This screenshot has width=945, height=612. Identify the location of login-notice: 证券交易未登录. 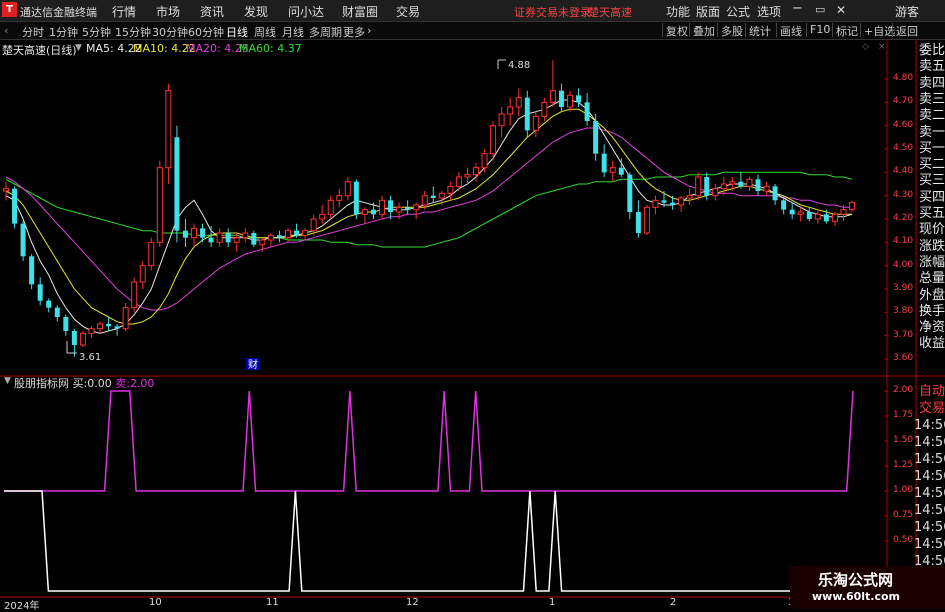
(552, 12).